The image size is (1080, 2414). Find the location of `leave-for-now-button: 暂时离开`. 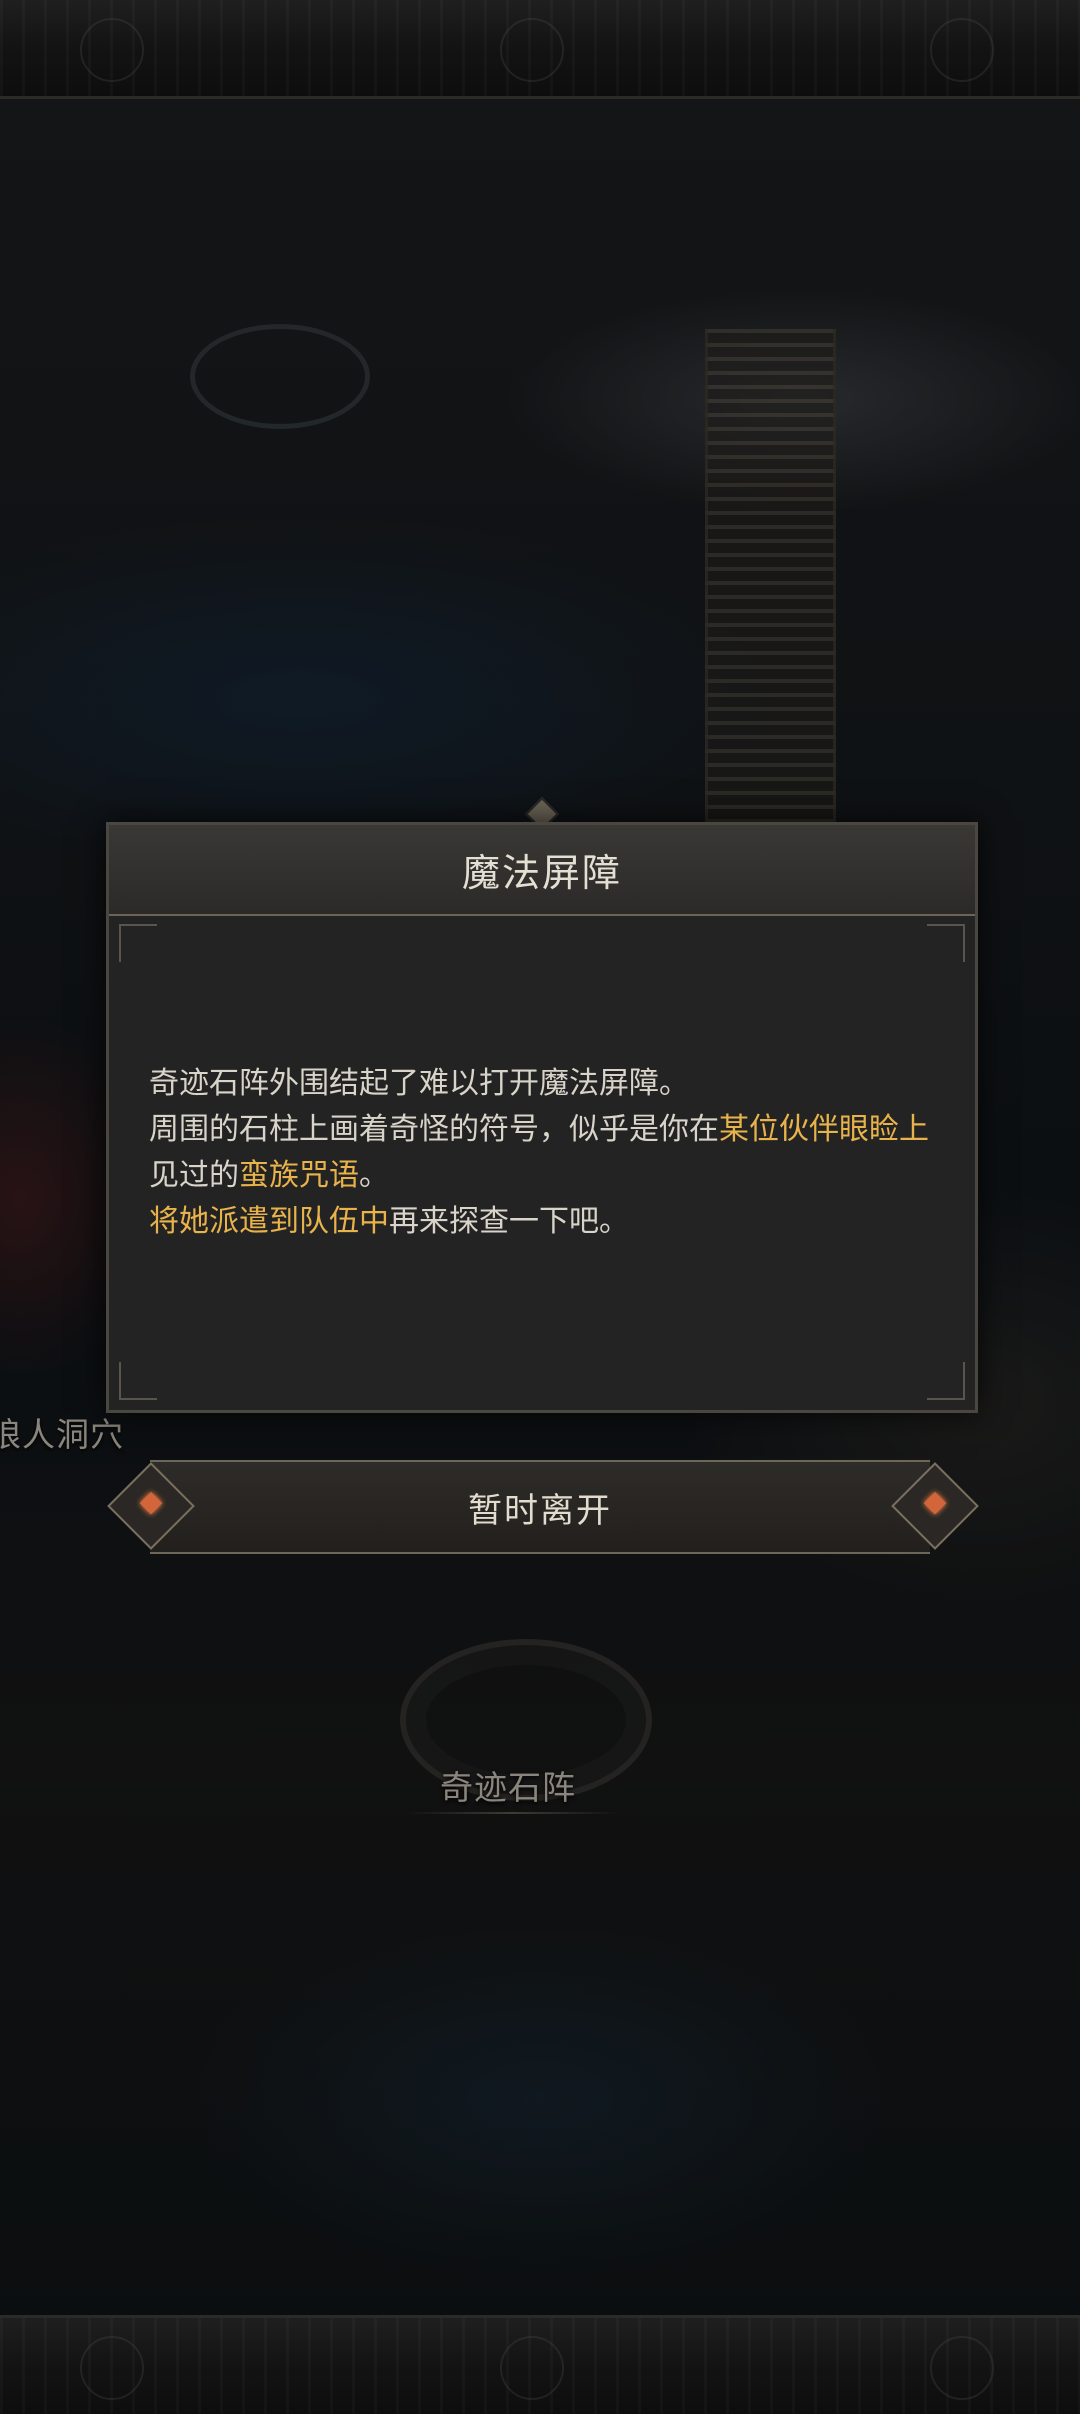

leave-for-now-button: 暂时离开 is located at coordinates (540, 1507).